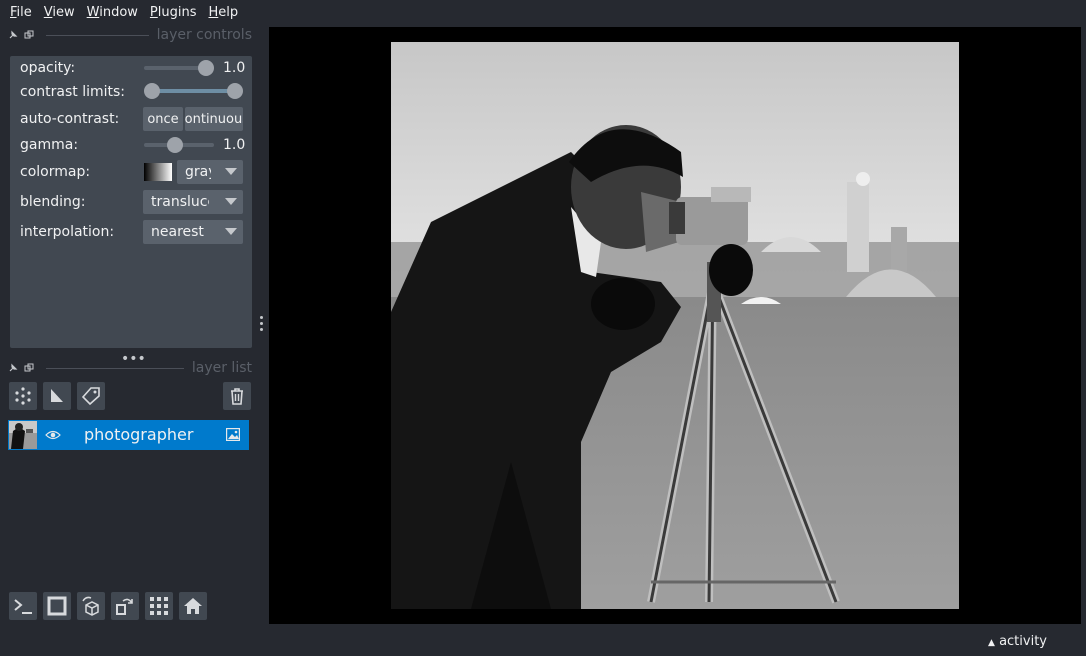  I want to click on menu-window: Window, so click(112, 12).